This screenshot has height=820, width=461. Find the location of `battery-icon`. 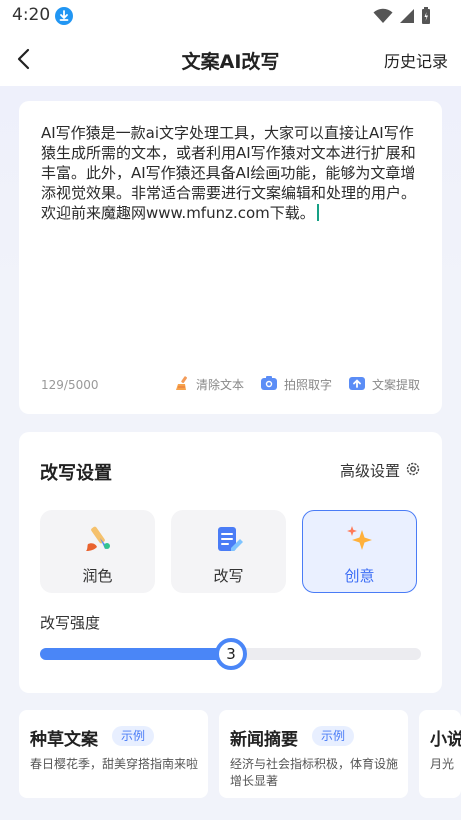

battery-icon is located at coordinates (426, 18).